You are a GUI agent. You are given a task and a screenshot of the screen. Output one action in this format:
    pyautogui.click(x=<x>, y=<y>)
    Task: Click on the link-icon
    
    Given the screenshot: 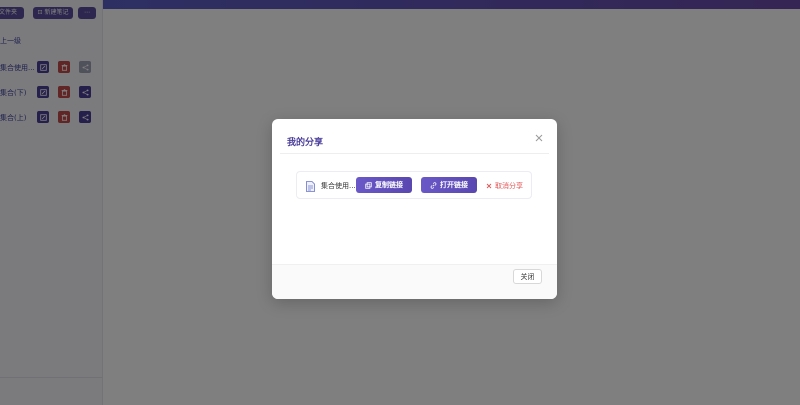 What is the action you would take?
    pyautogui.click(x=433, y=185)
    